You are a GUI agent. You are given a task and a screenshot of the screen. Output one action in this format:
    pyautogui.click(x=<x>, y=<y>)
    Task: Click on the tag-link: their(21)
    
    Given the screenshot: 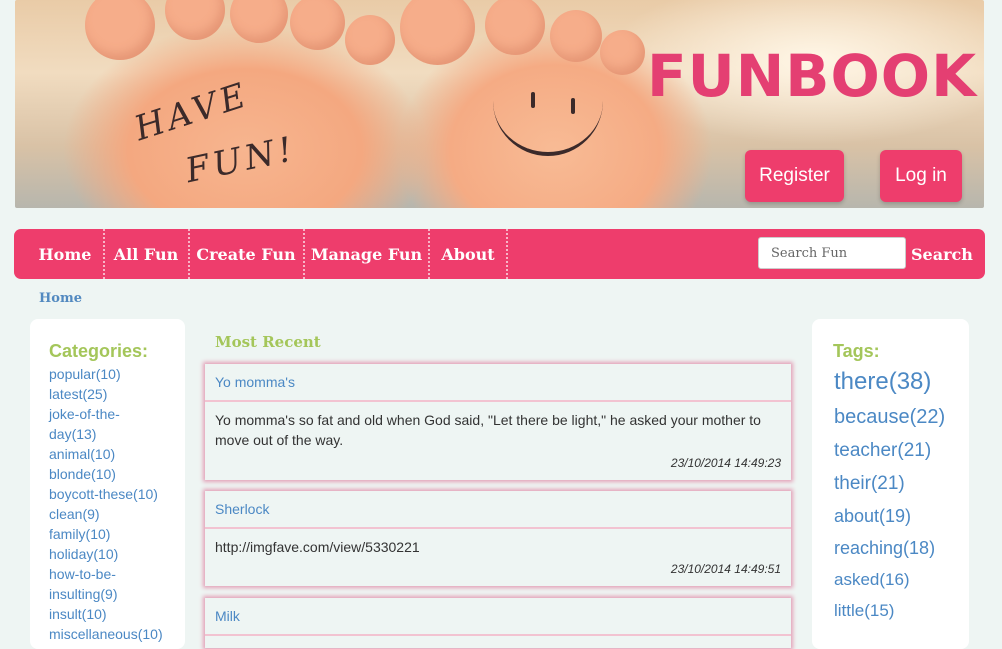 What is the action you would take?
    pyautogui.click(x=889, y=483)
    